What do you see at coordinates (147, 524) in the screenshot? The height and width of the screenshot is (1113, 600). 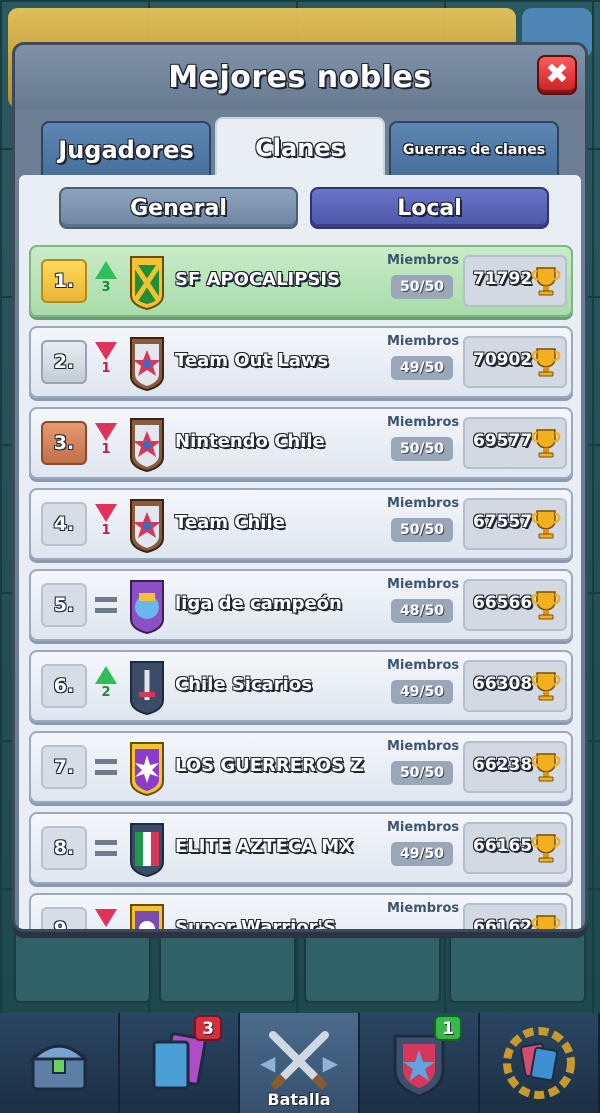 I see `star-shield-badge` at bounding box center [147, 524].